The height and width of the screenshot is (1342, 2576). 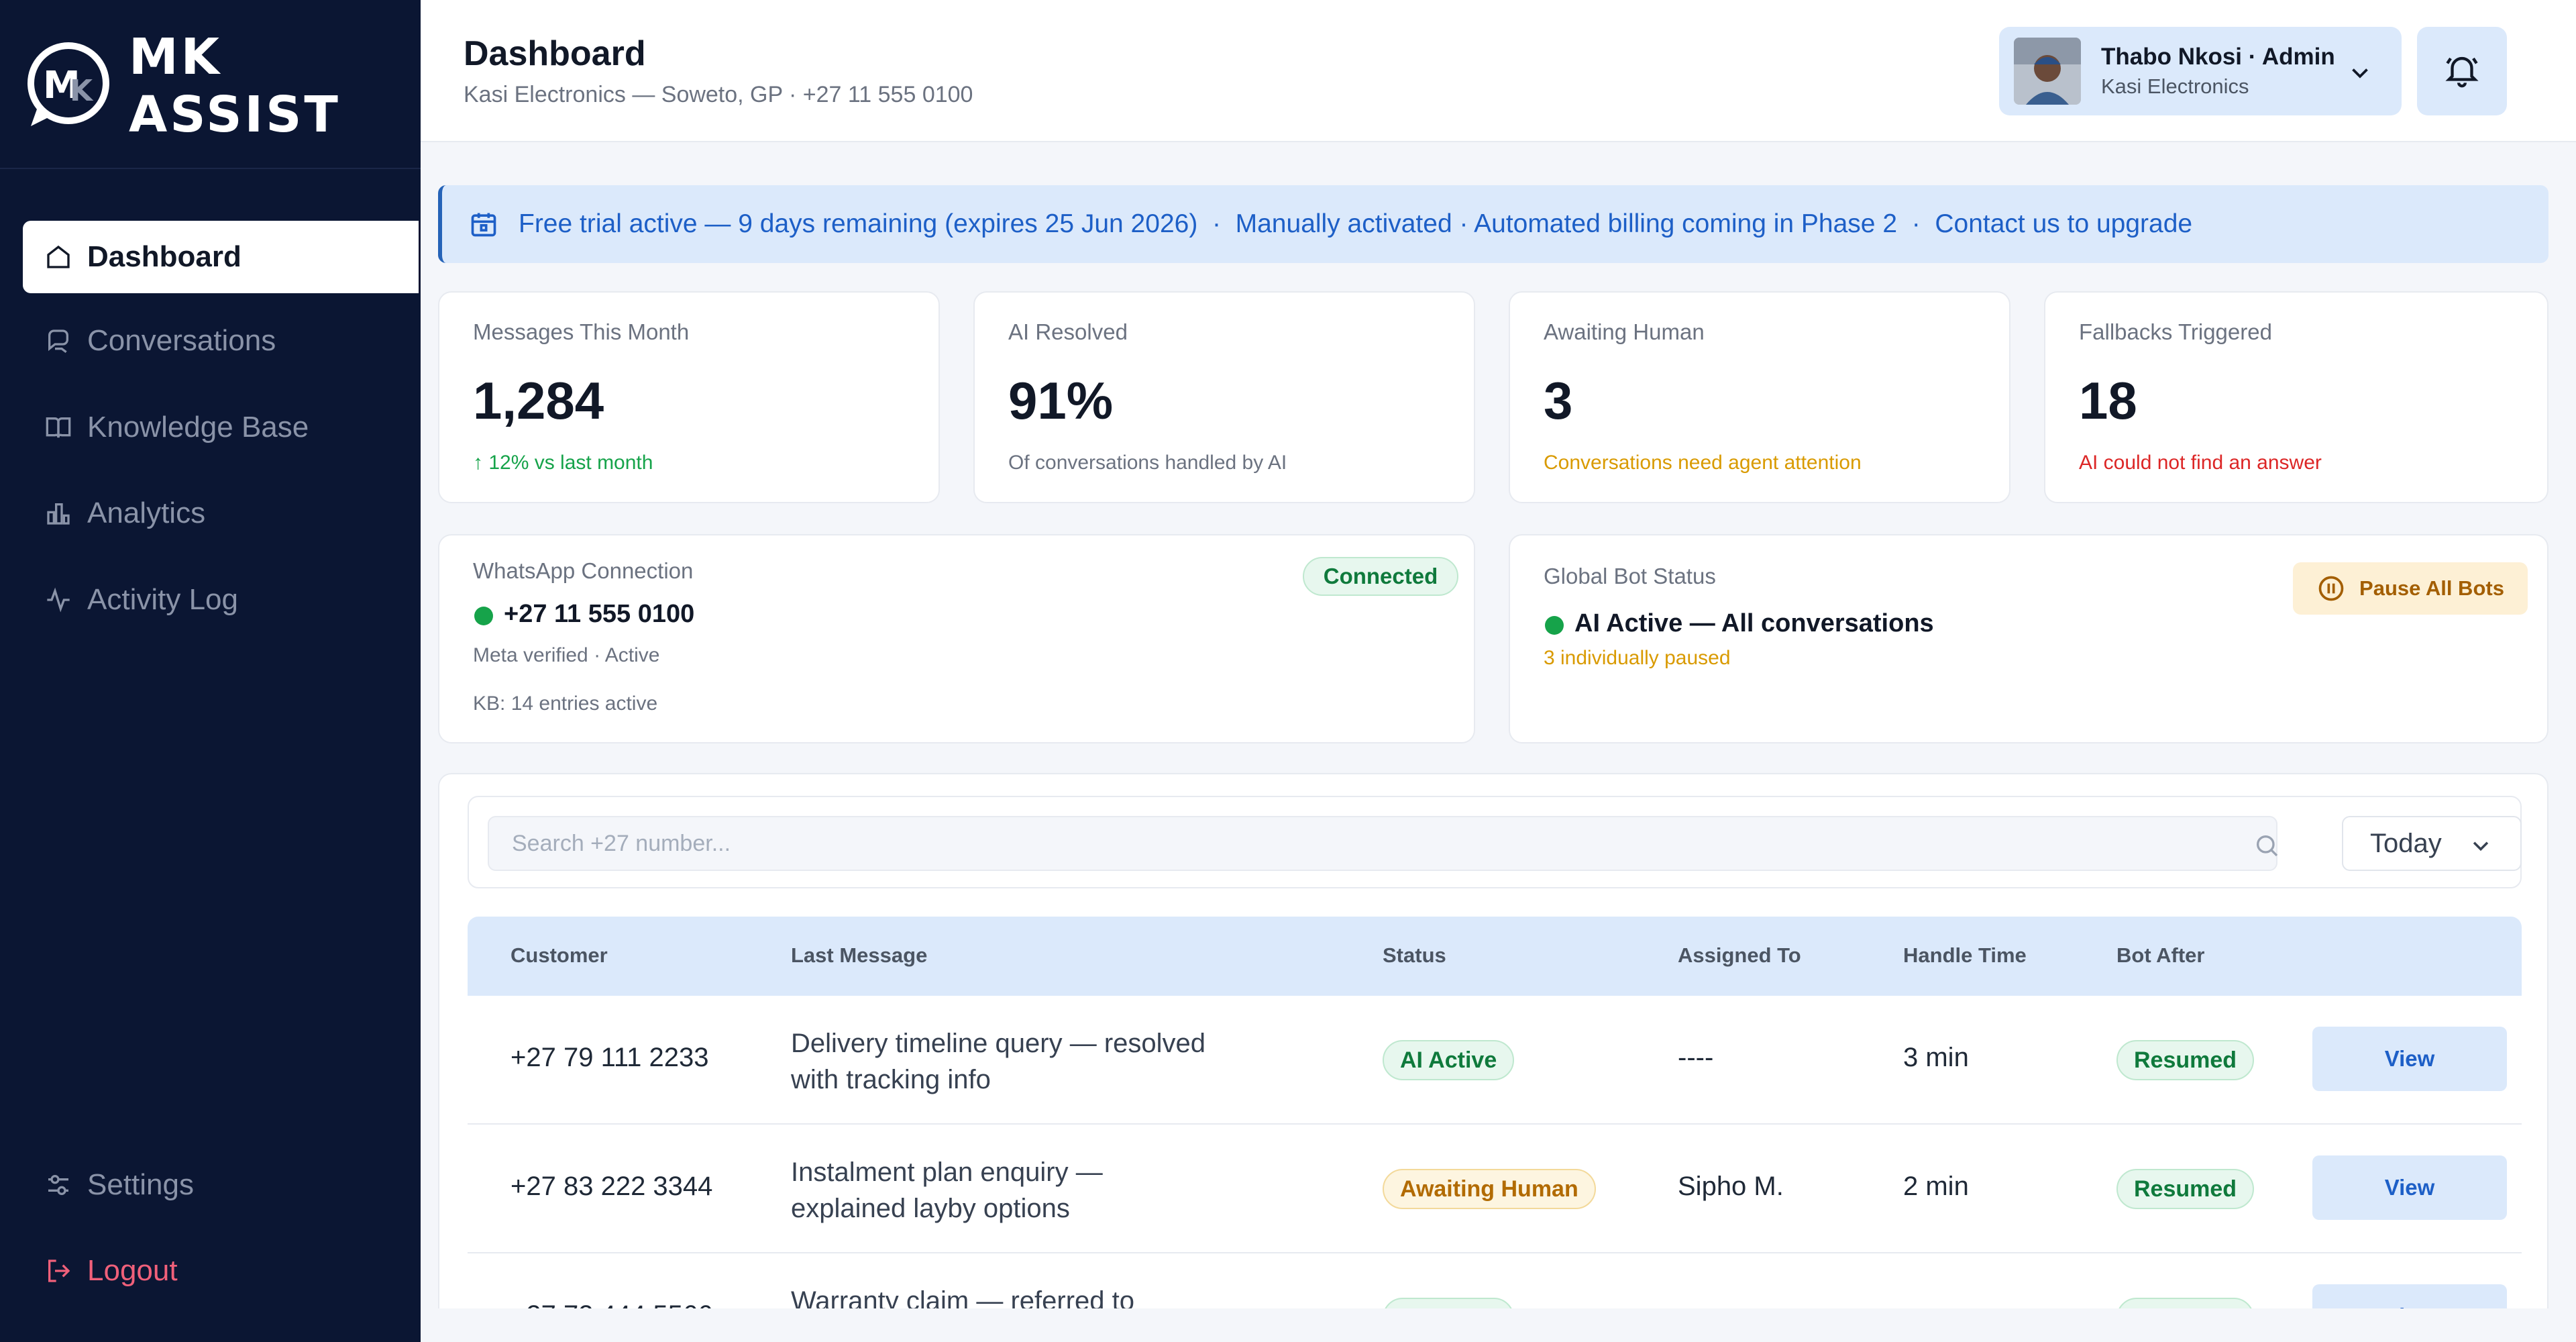 What do you see at coordinates (538, 400) in the screenshot?
I see `stat-value: 1,284` at bounding box center [538, 400].